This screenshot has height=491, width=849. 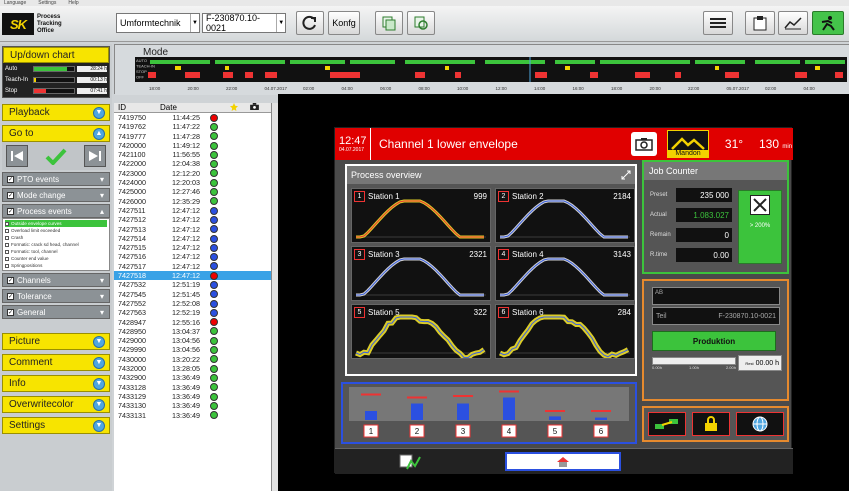 What do you see at coordinates (56, 425) in the screenshot?
I see `panel-settings-button: Settings ▼` at bounding box center [56, 425].